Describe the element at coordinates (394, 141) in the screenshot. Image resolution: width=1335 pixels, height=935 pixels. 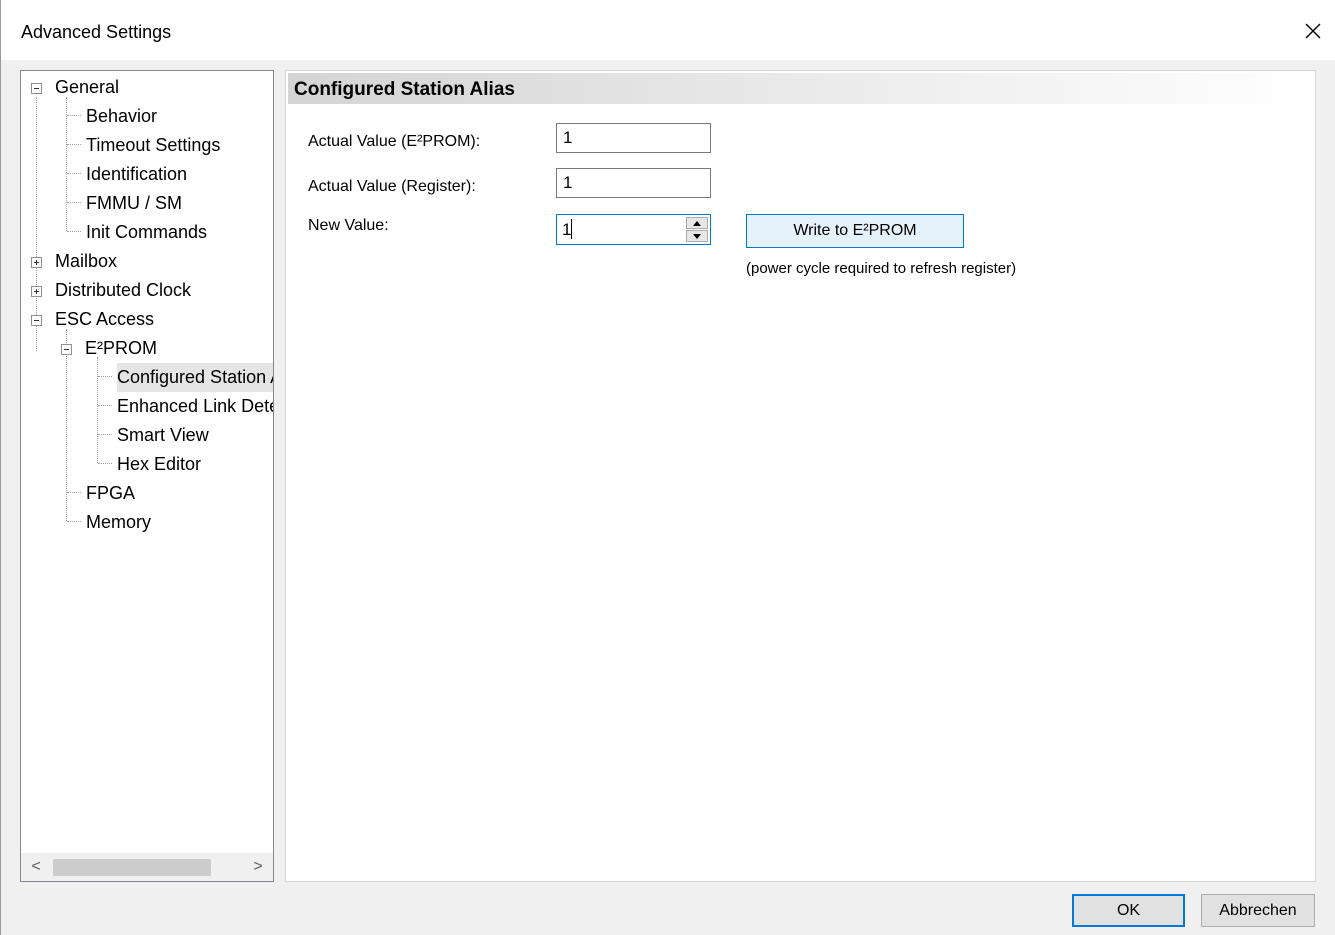
I see `actual-eeprom-label: Actual Value (E²PROM):` at that location.